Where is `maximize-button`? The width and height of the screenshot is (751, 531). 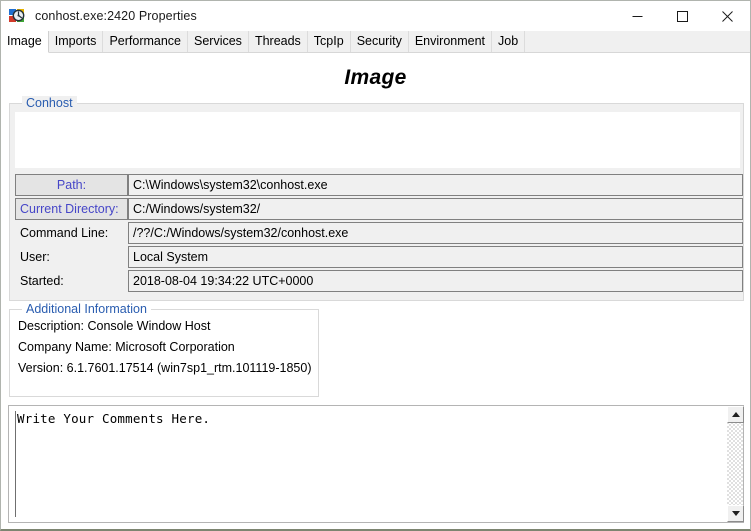 maximize-button is located at coordinates (682, 16).